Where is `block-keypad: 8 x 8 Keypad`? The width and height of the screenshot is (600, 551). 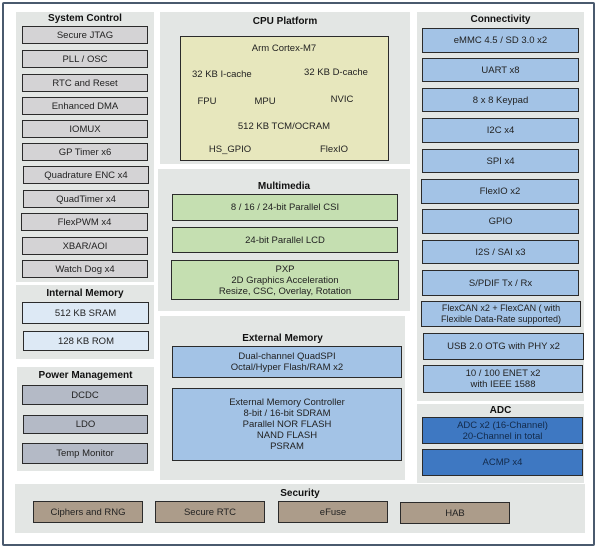
block-keypad: 8 x 8 Keypad is located at coordinates (500, 100).